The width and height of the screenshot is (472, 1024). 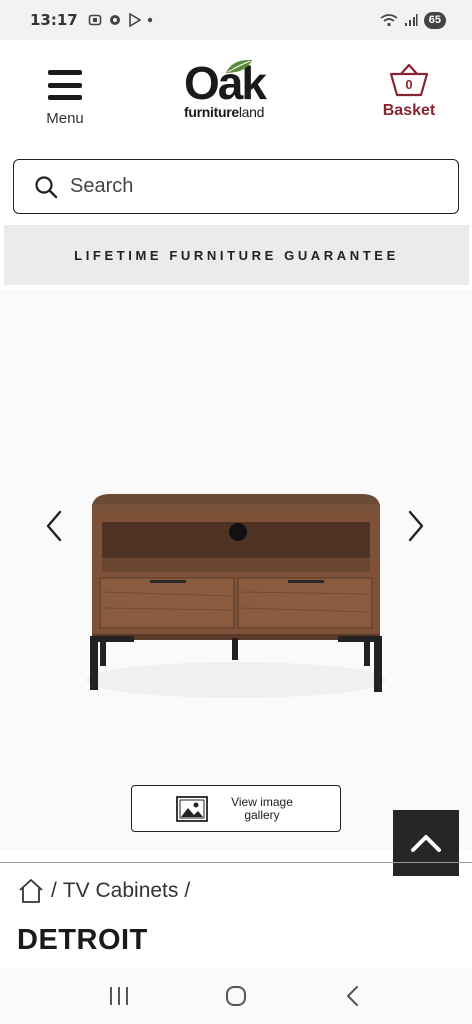 I want to click on site-logo: Oak furnitureland, so click(x=237, y=94).